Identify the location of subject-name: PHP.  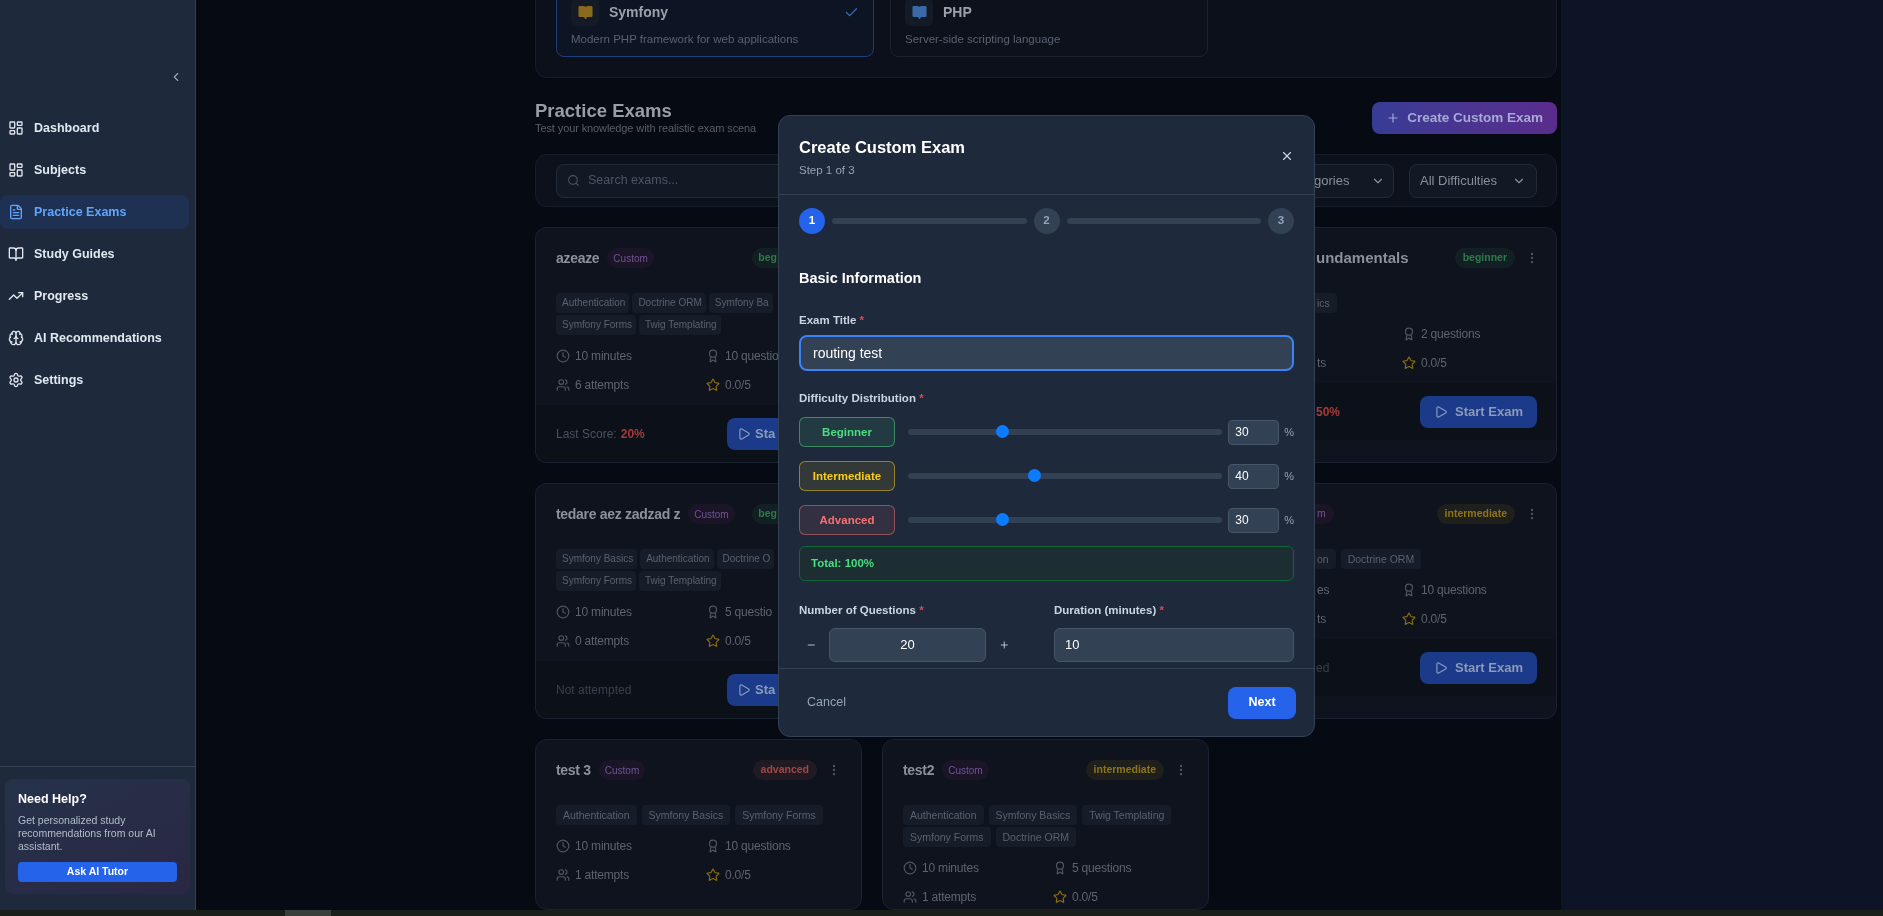
(957, 12).